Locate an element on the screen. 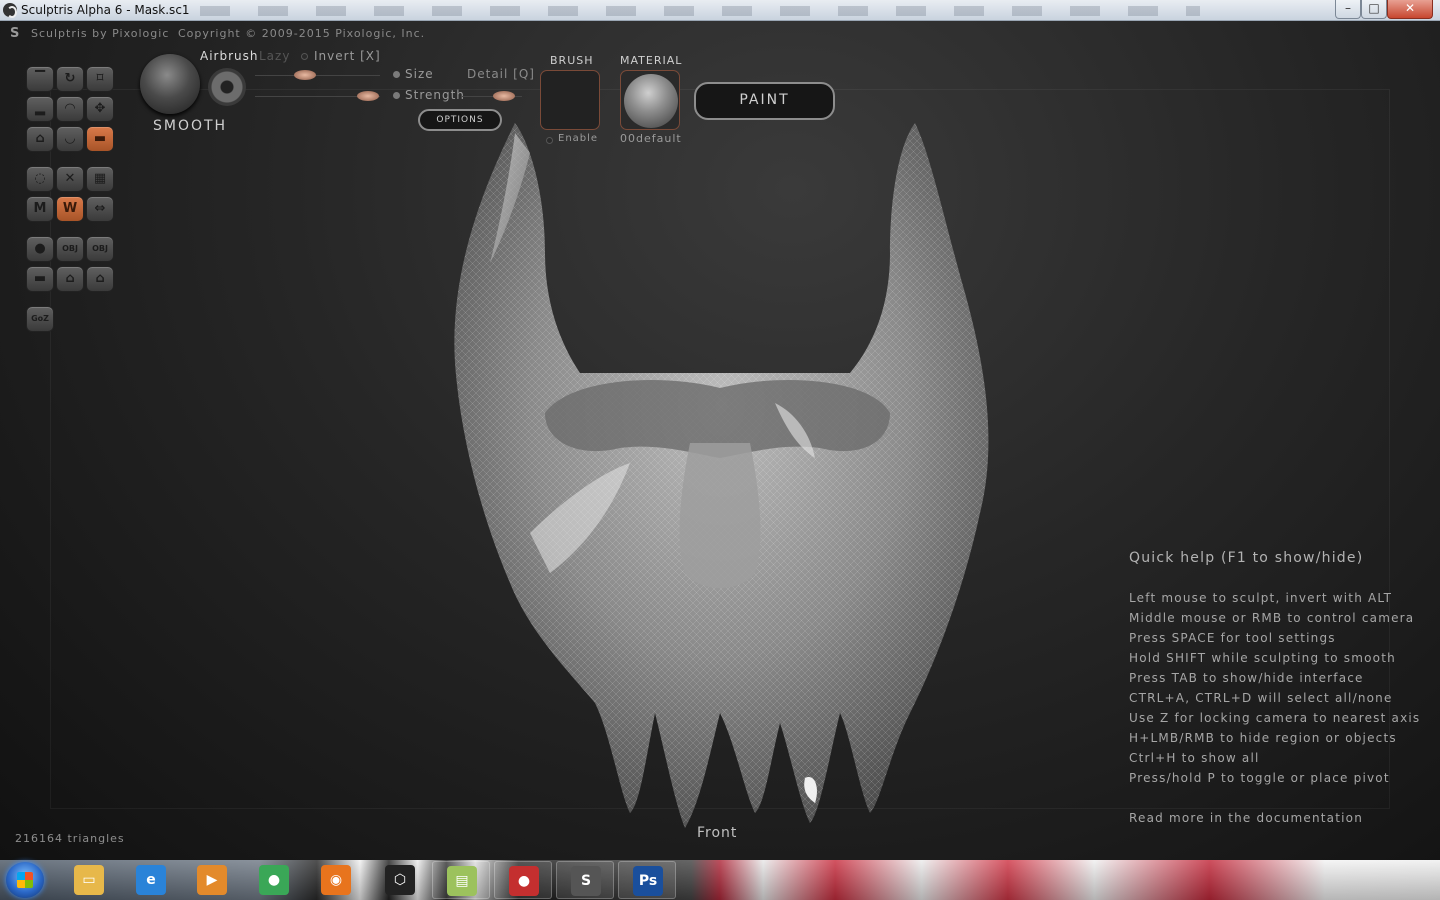 Image resolution: width=1440 pixels, height=900 pixels. quick-help-line: Press TAB to show/hide interface is located at coordinates (1246, 678).